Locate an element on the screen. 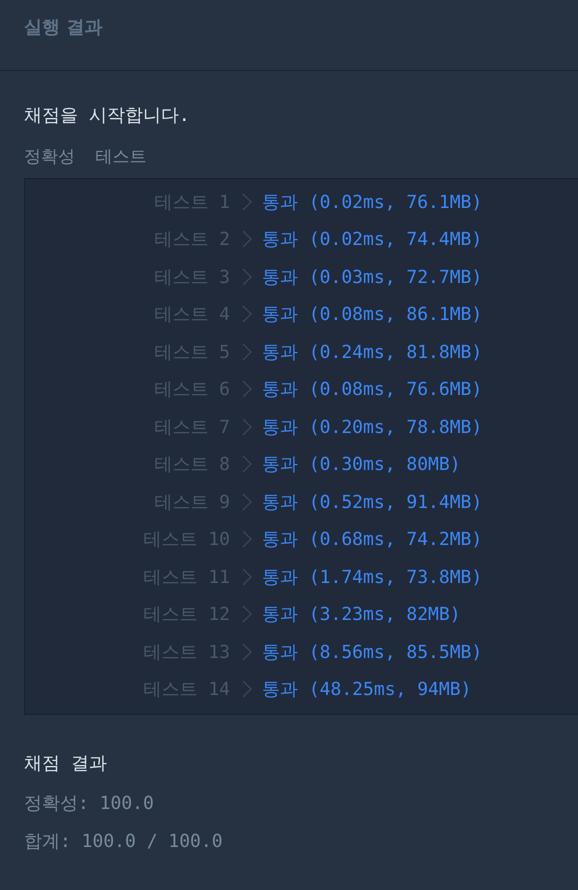  test-result: 통과 (0.30ms, 80MB) is located at coordinates (361, 464).